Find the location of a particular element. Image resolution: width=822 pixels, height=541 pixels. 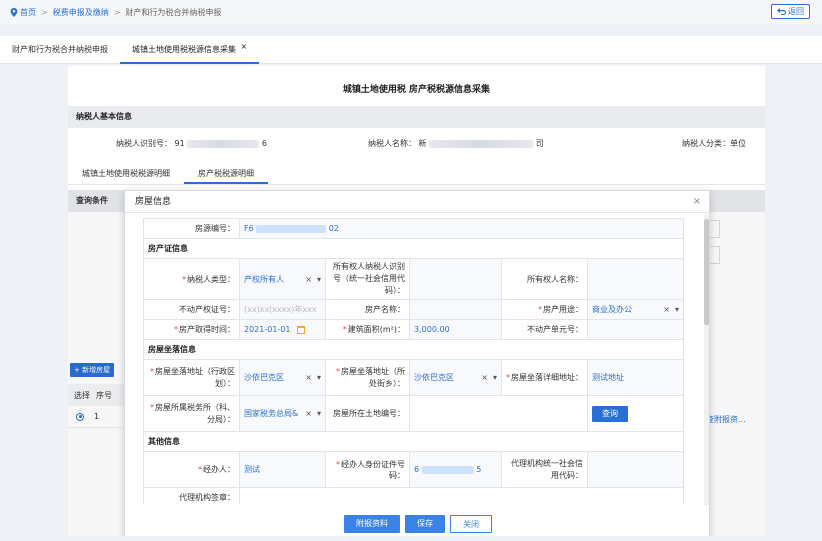

unit-no-label: 不动产单元号： is located at coordinates (544, 329).